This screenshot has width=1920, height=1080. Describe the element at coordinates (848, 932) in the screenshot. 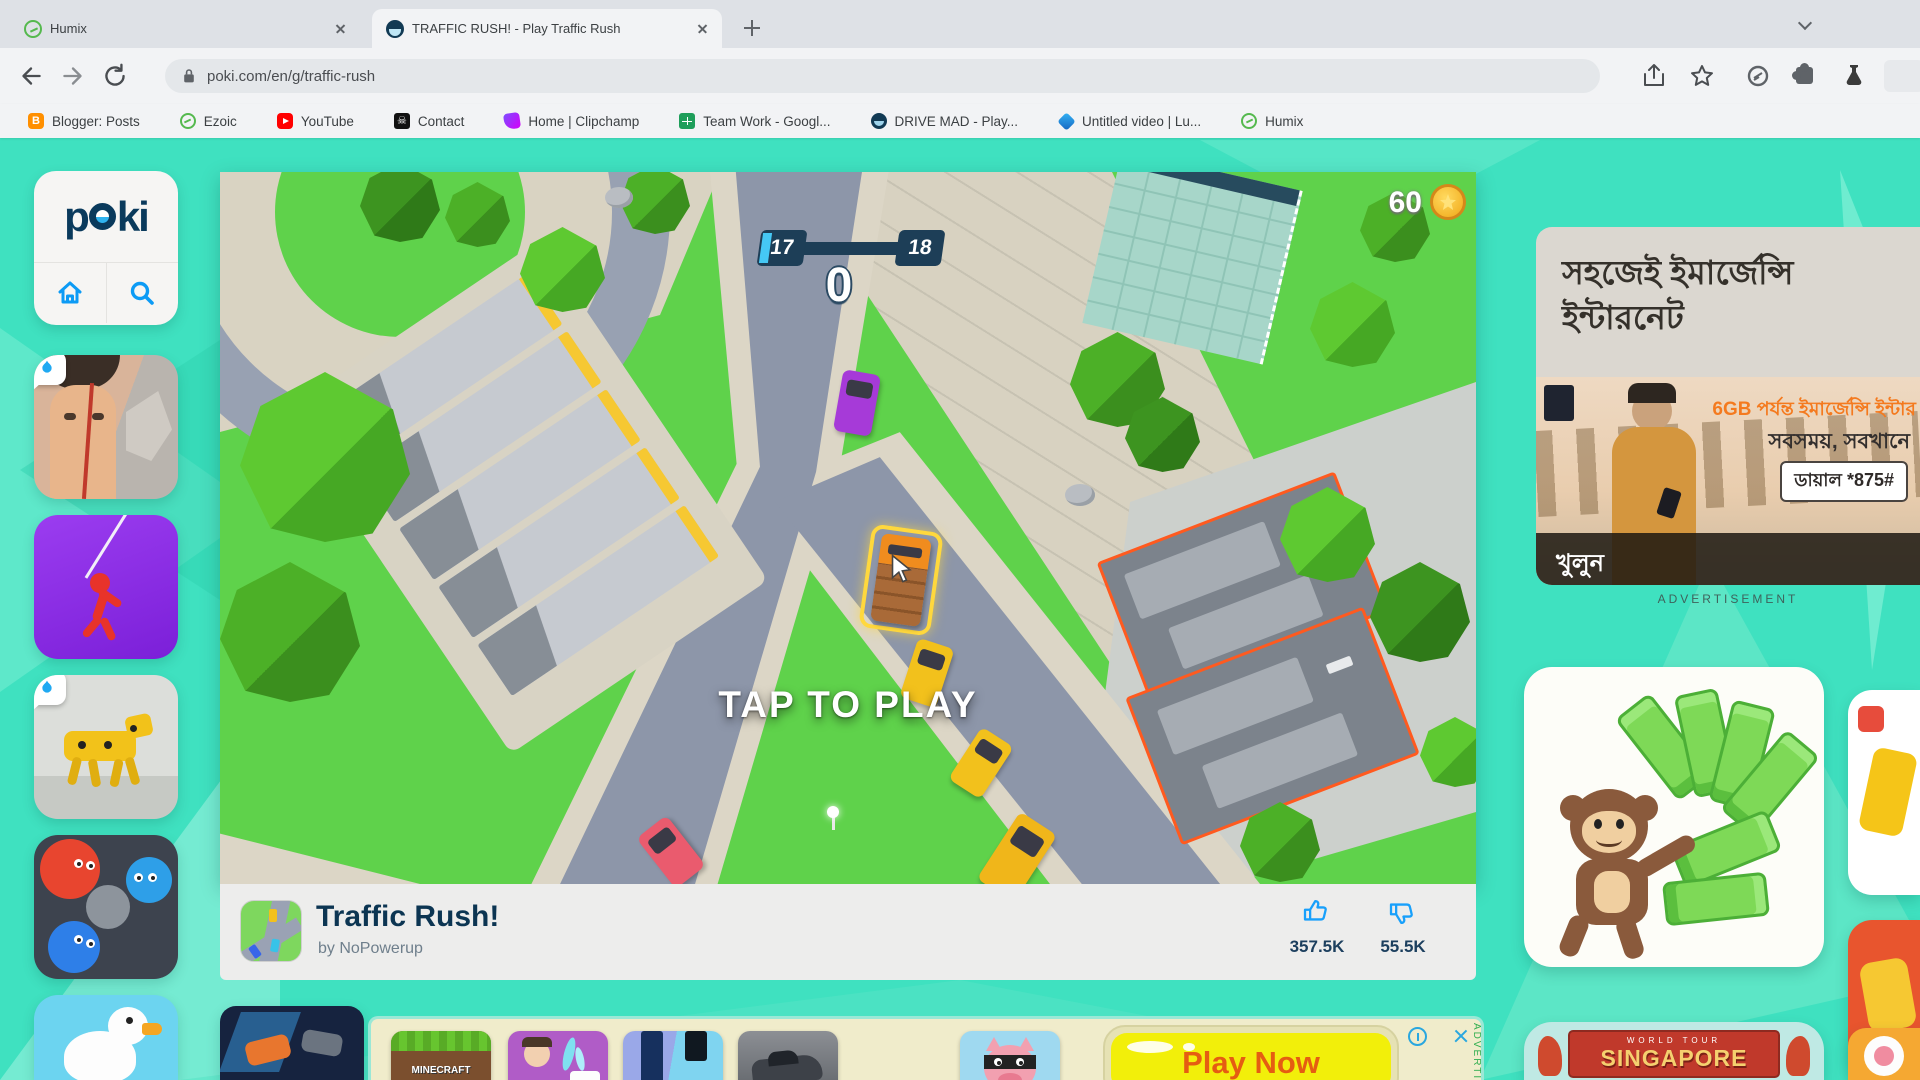

I see `game-info-bar: Traffic Rush! by NoPowerup 357.5K 55.5K` at that location.